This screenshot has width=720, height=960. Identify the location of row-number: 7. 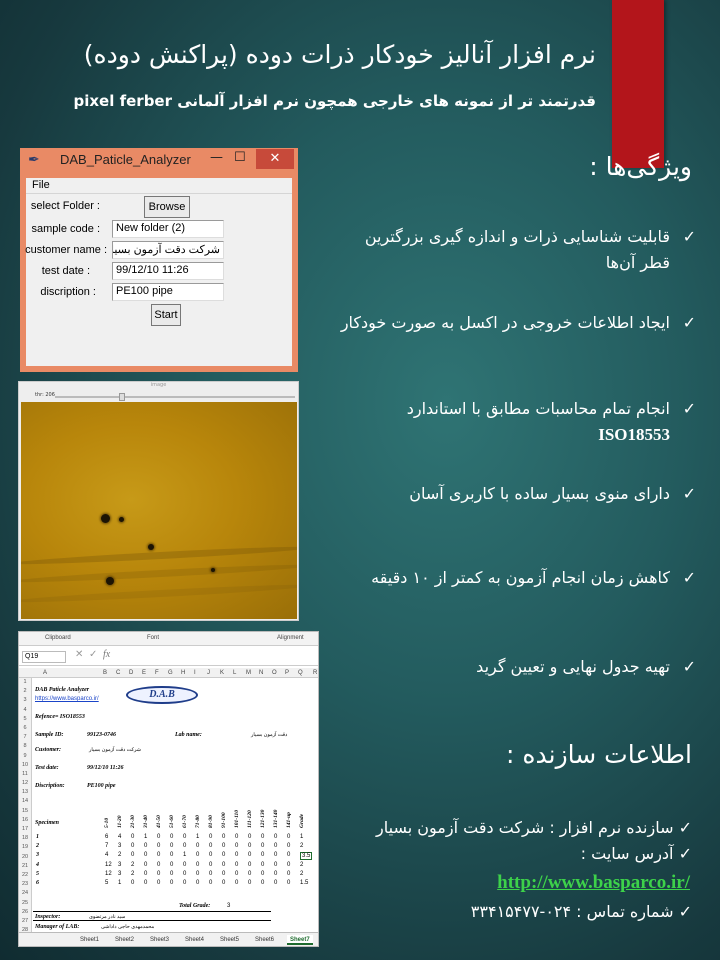
(25, 737).